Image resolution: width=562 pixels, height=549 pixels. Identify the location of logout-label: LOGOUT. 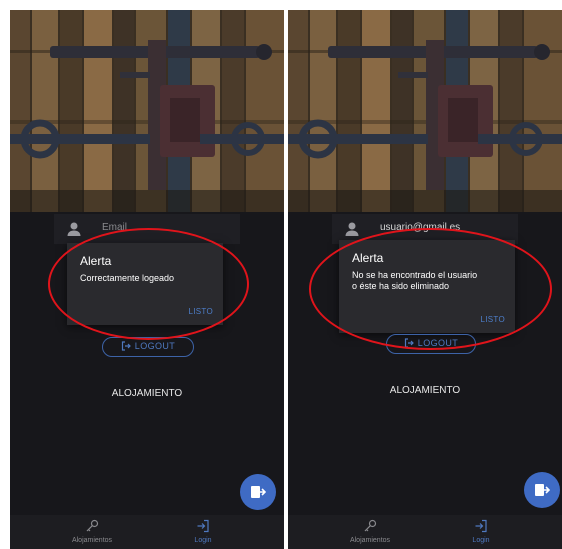
(155, 346).